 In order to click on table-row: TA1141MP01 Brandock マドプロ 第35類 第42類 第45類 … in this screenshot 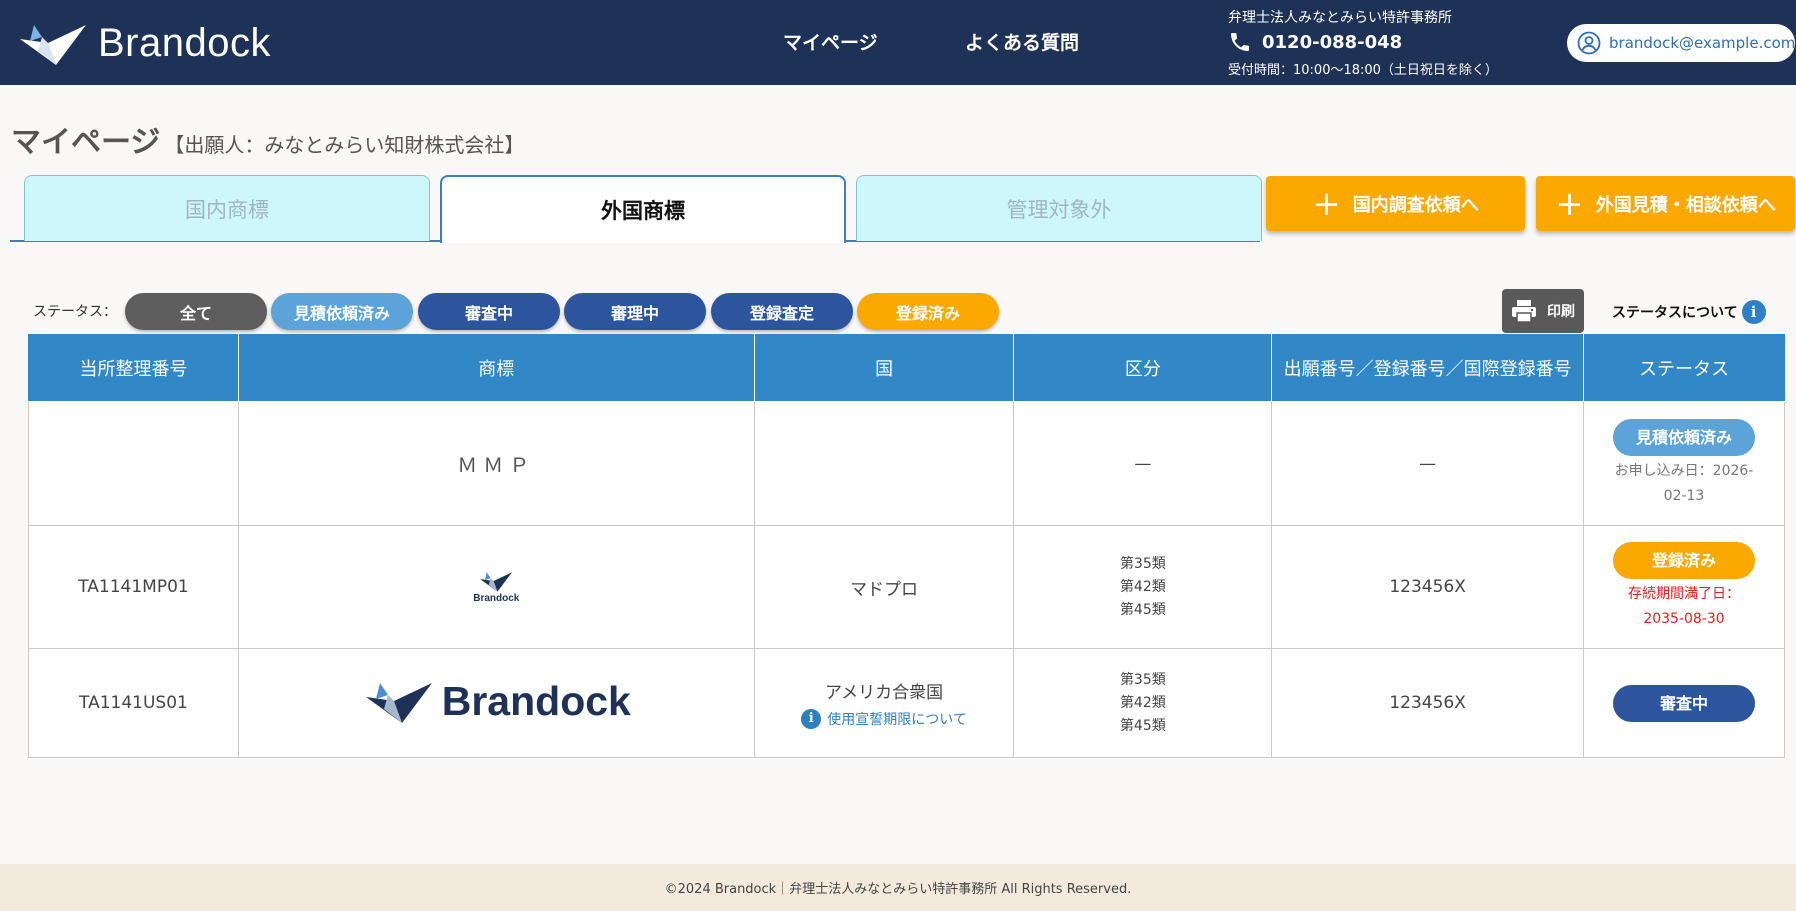, I will do `click(906, 587)`.